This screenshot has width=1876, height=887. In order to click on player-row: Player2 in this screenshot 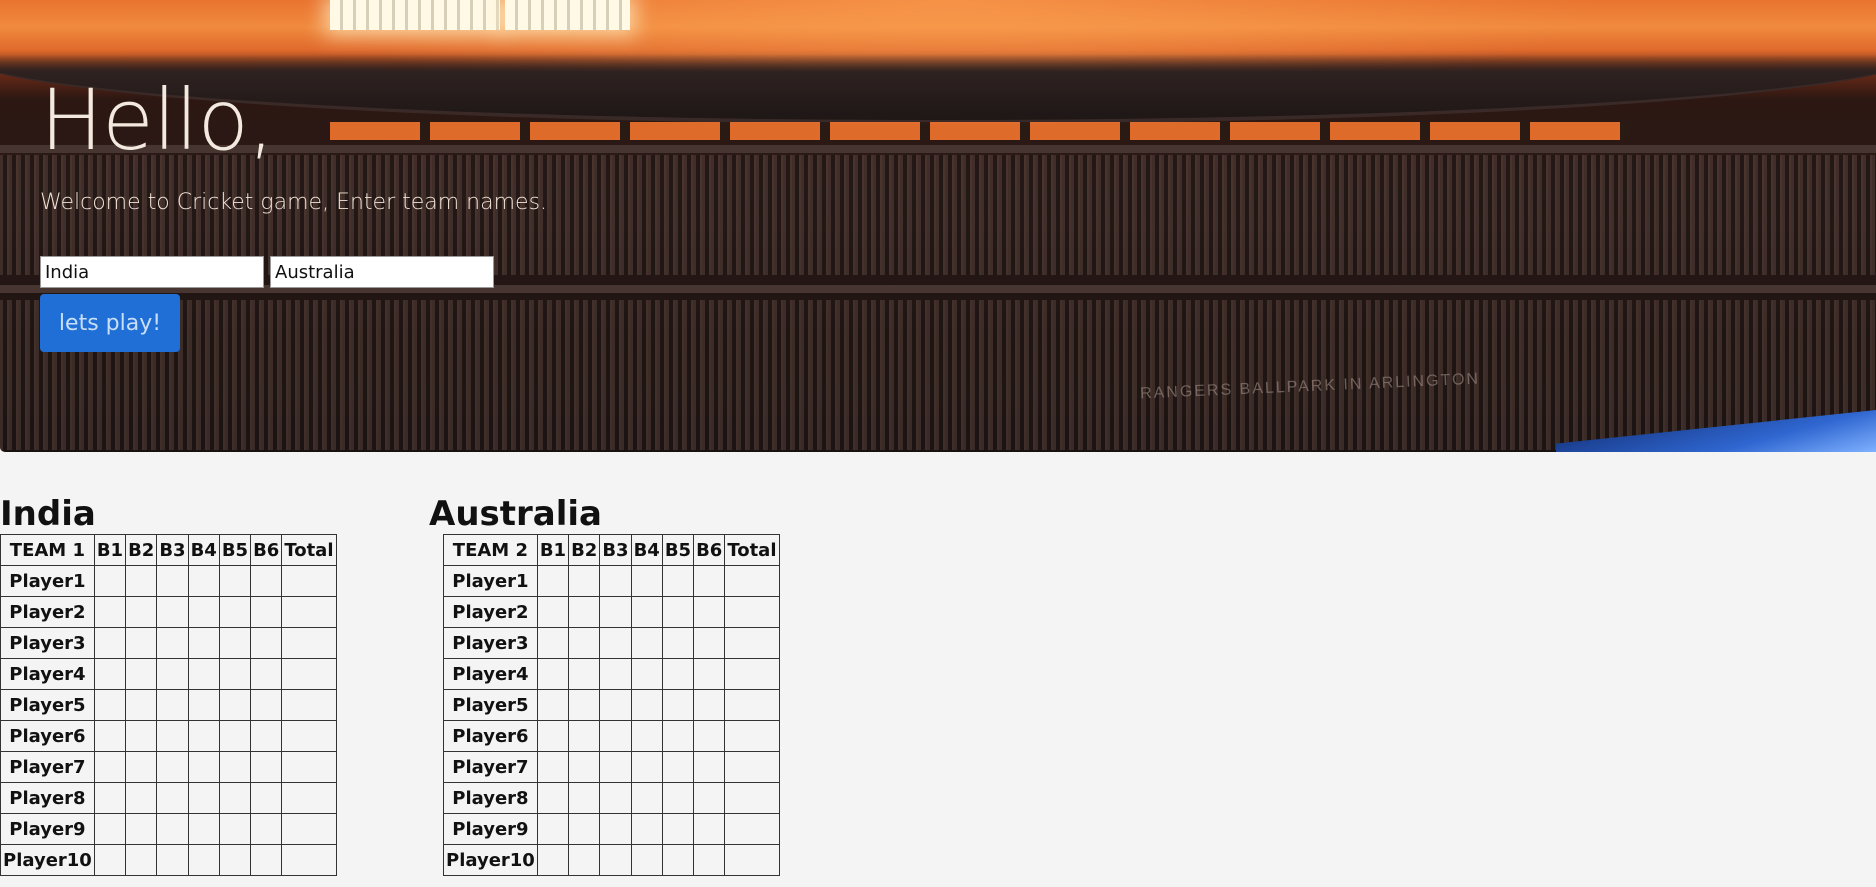, I will do `click(611, 612)`.